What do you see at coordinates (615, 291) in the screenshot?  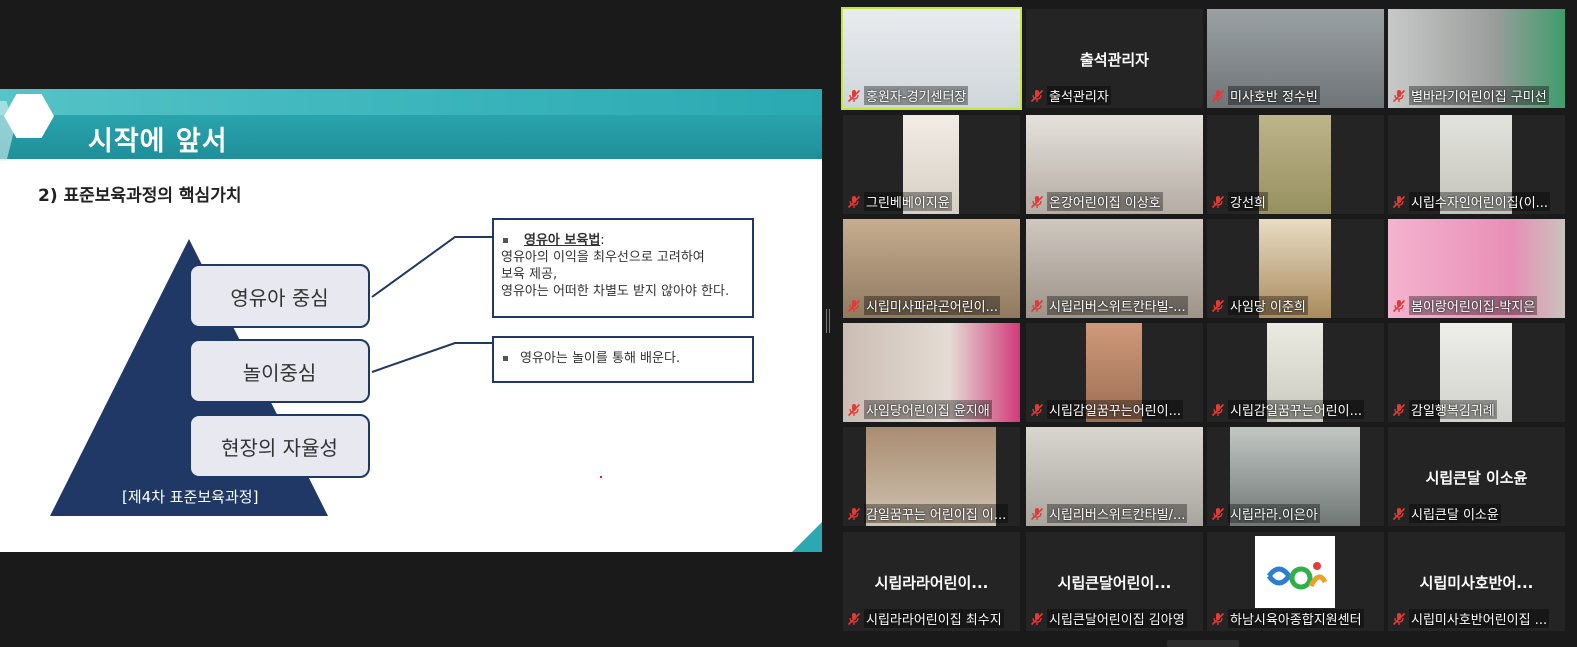 I see `callout-1-line: 영유아는 어떠한 차별도 받지 않아야 한다.` at bounding box center [615, 291].